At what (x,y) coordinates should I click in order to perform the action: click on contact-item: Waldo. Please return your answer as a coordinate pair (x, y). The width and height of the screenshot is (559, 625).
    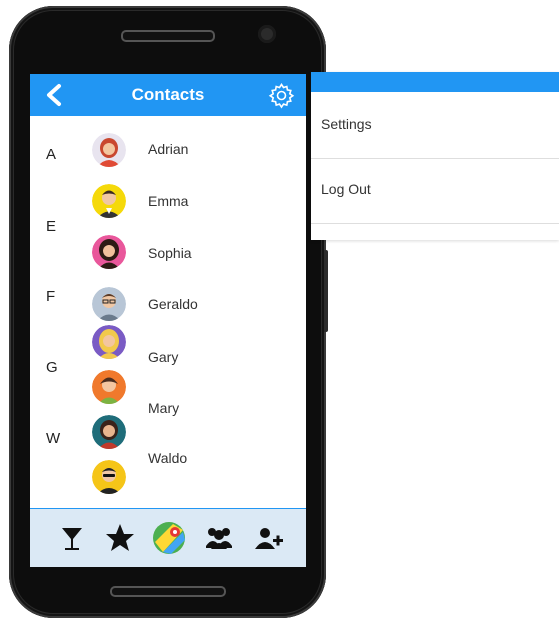
    Looking at the image, I should click on (197, 440).